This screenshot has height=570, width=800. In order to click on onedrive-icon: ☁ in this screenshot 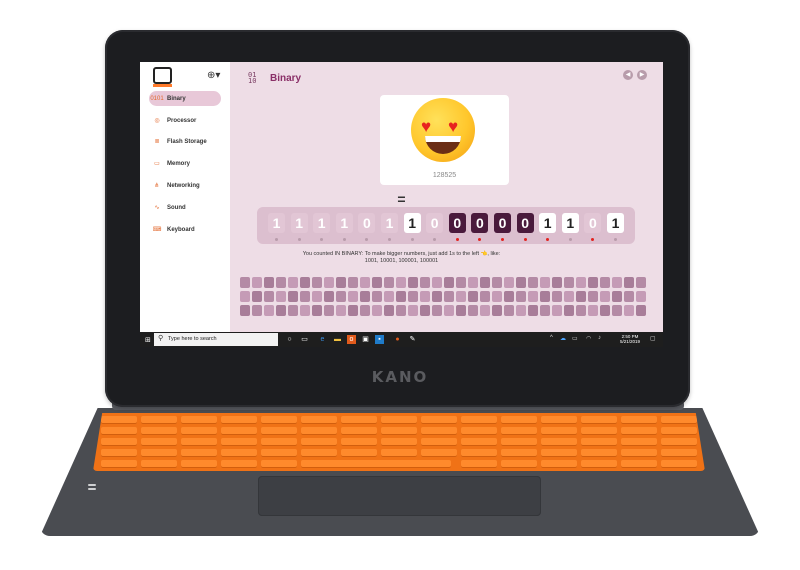, I will do `click(563, 338)`.